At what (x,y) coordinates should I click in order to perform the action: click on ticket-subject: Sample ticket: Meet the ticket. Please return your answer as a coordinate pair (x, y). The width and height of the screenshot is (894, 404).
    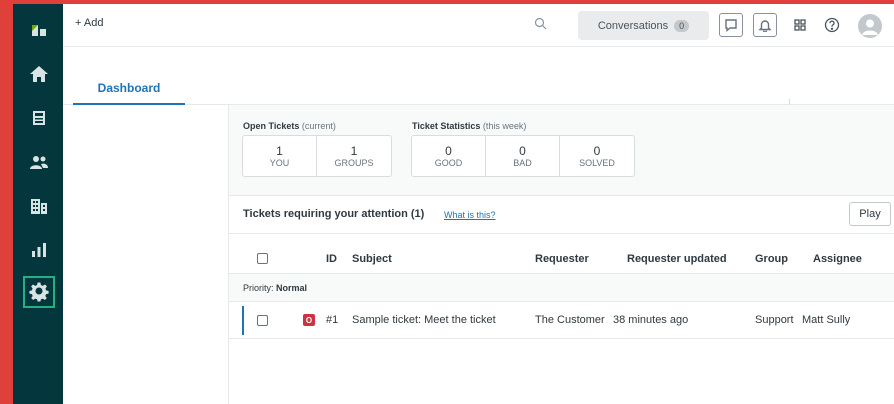
    Looking at the image, I should click on (424, 320).